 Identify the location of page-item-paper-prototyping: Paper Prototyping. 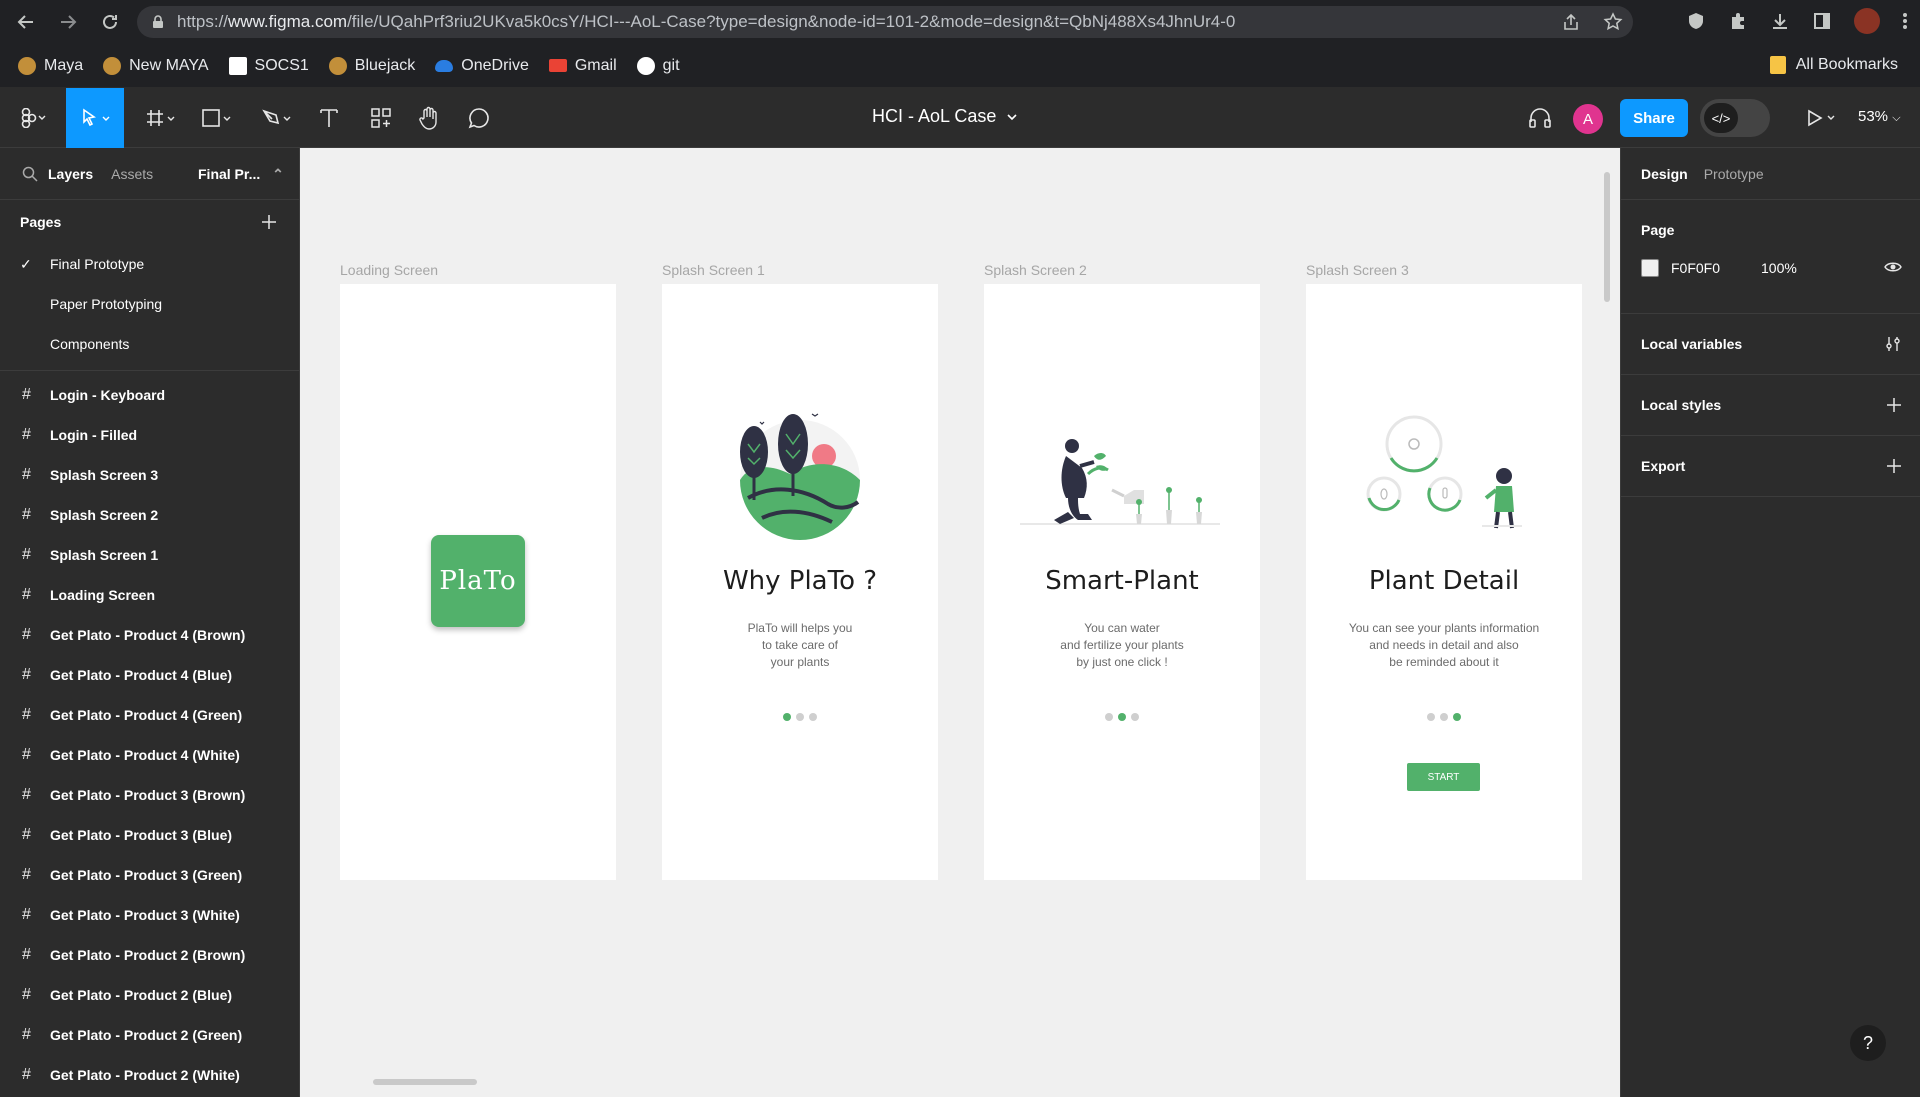
(149, 304).